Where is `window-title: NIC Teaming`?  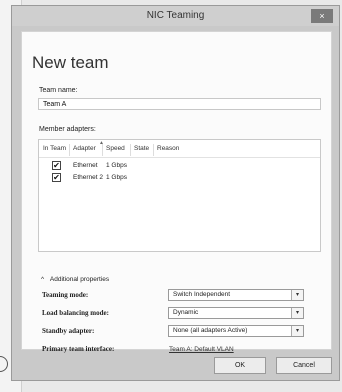 window-title: NIC Teaming is located at coordinates (175, 15).